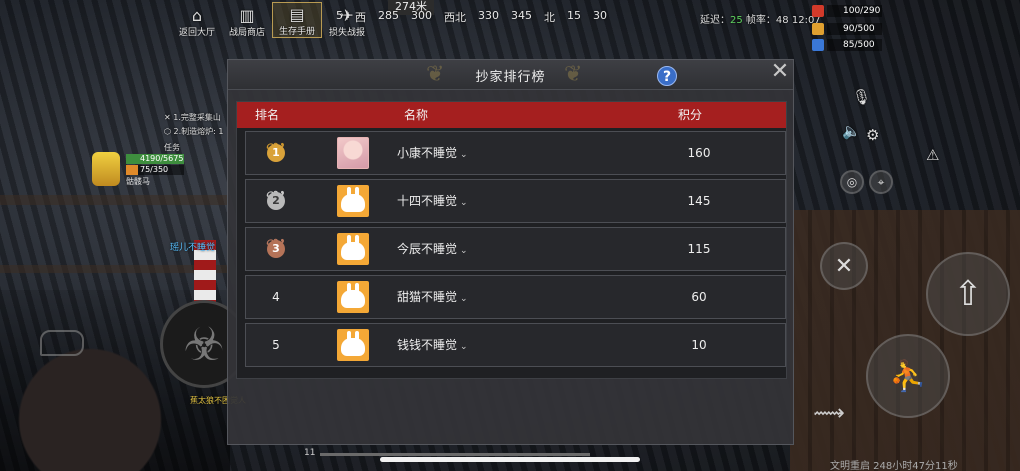  Describe the element at coordinates (198, 131) in the screenshot. I see `quest-text: 2.制造熔炉: 1` at that location.